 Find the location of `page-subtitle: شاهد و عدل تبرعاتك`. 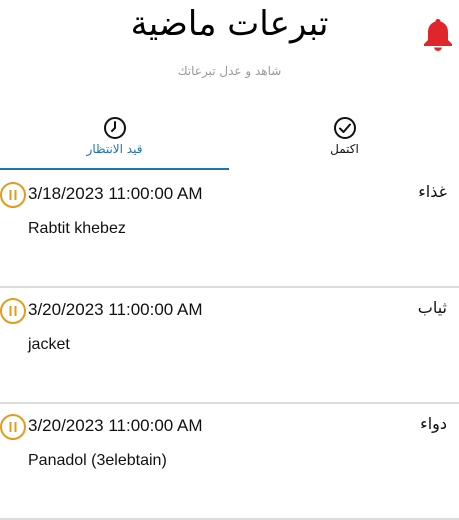

page-subtitle: شاهد و عدل تبرعاتك is located at coordinates (229, 71).